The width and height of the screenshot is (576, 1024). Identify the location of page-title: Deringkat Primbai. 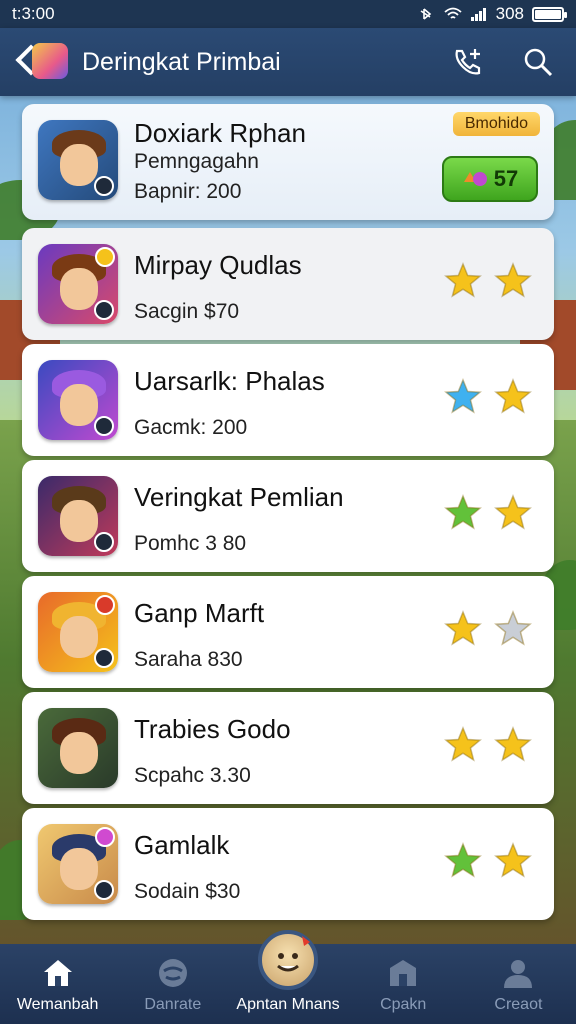
(181, 61).